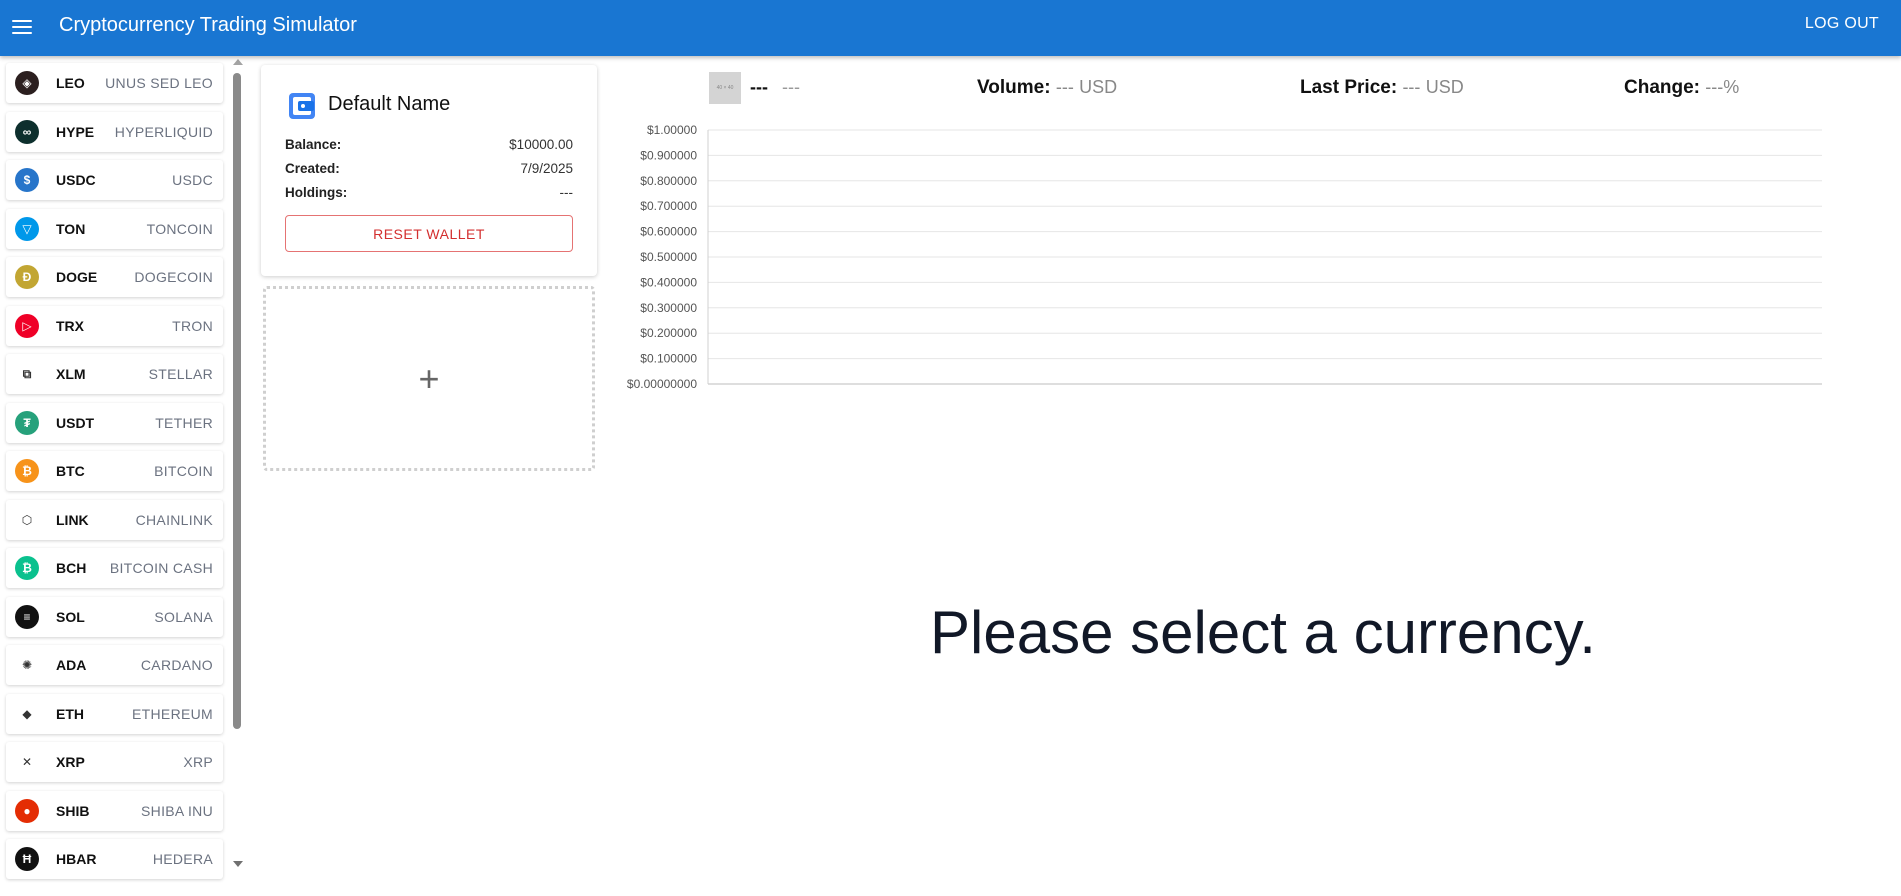 Image resolution: width=1901 pixels, height=896 pixels. What do you see at coordinates (208, 25) in the screenshot?
I see `app-title: Cryptocurrency Trading Simulator` at bounding box center [208, 25].